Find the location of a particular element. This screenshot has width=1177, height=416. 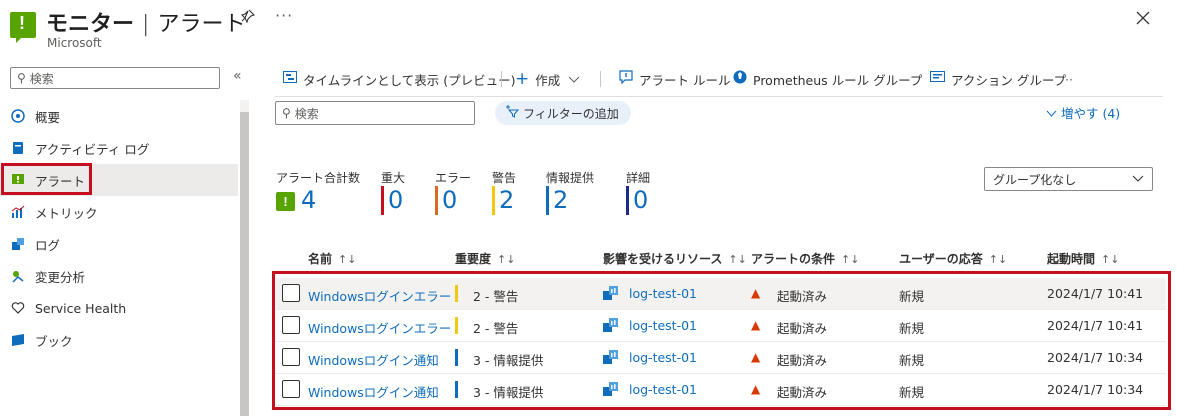

column-header-label: 起動時間 is located at coordinates (1071, 259).